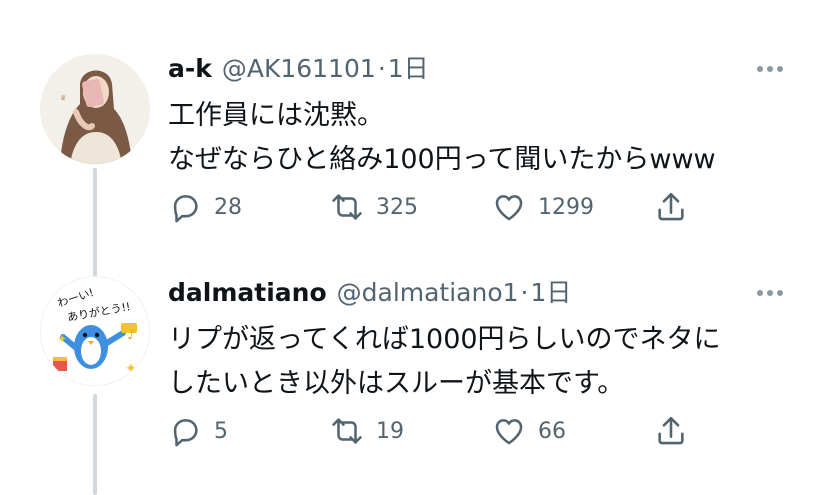  Describe the element at coordinates (509, 432) in the screenshot. I see `heart-icon` at that location.